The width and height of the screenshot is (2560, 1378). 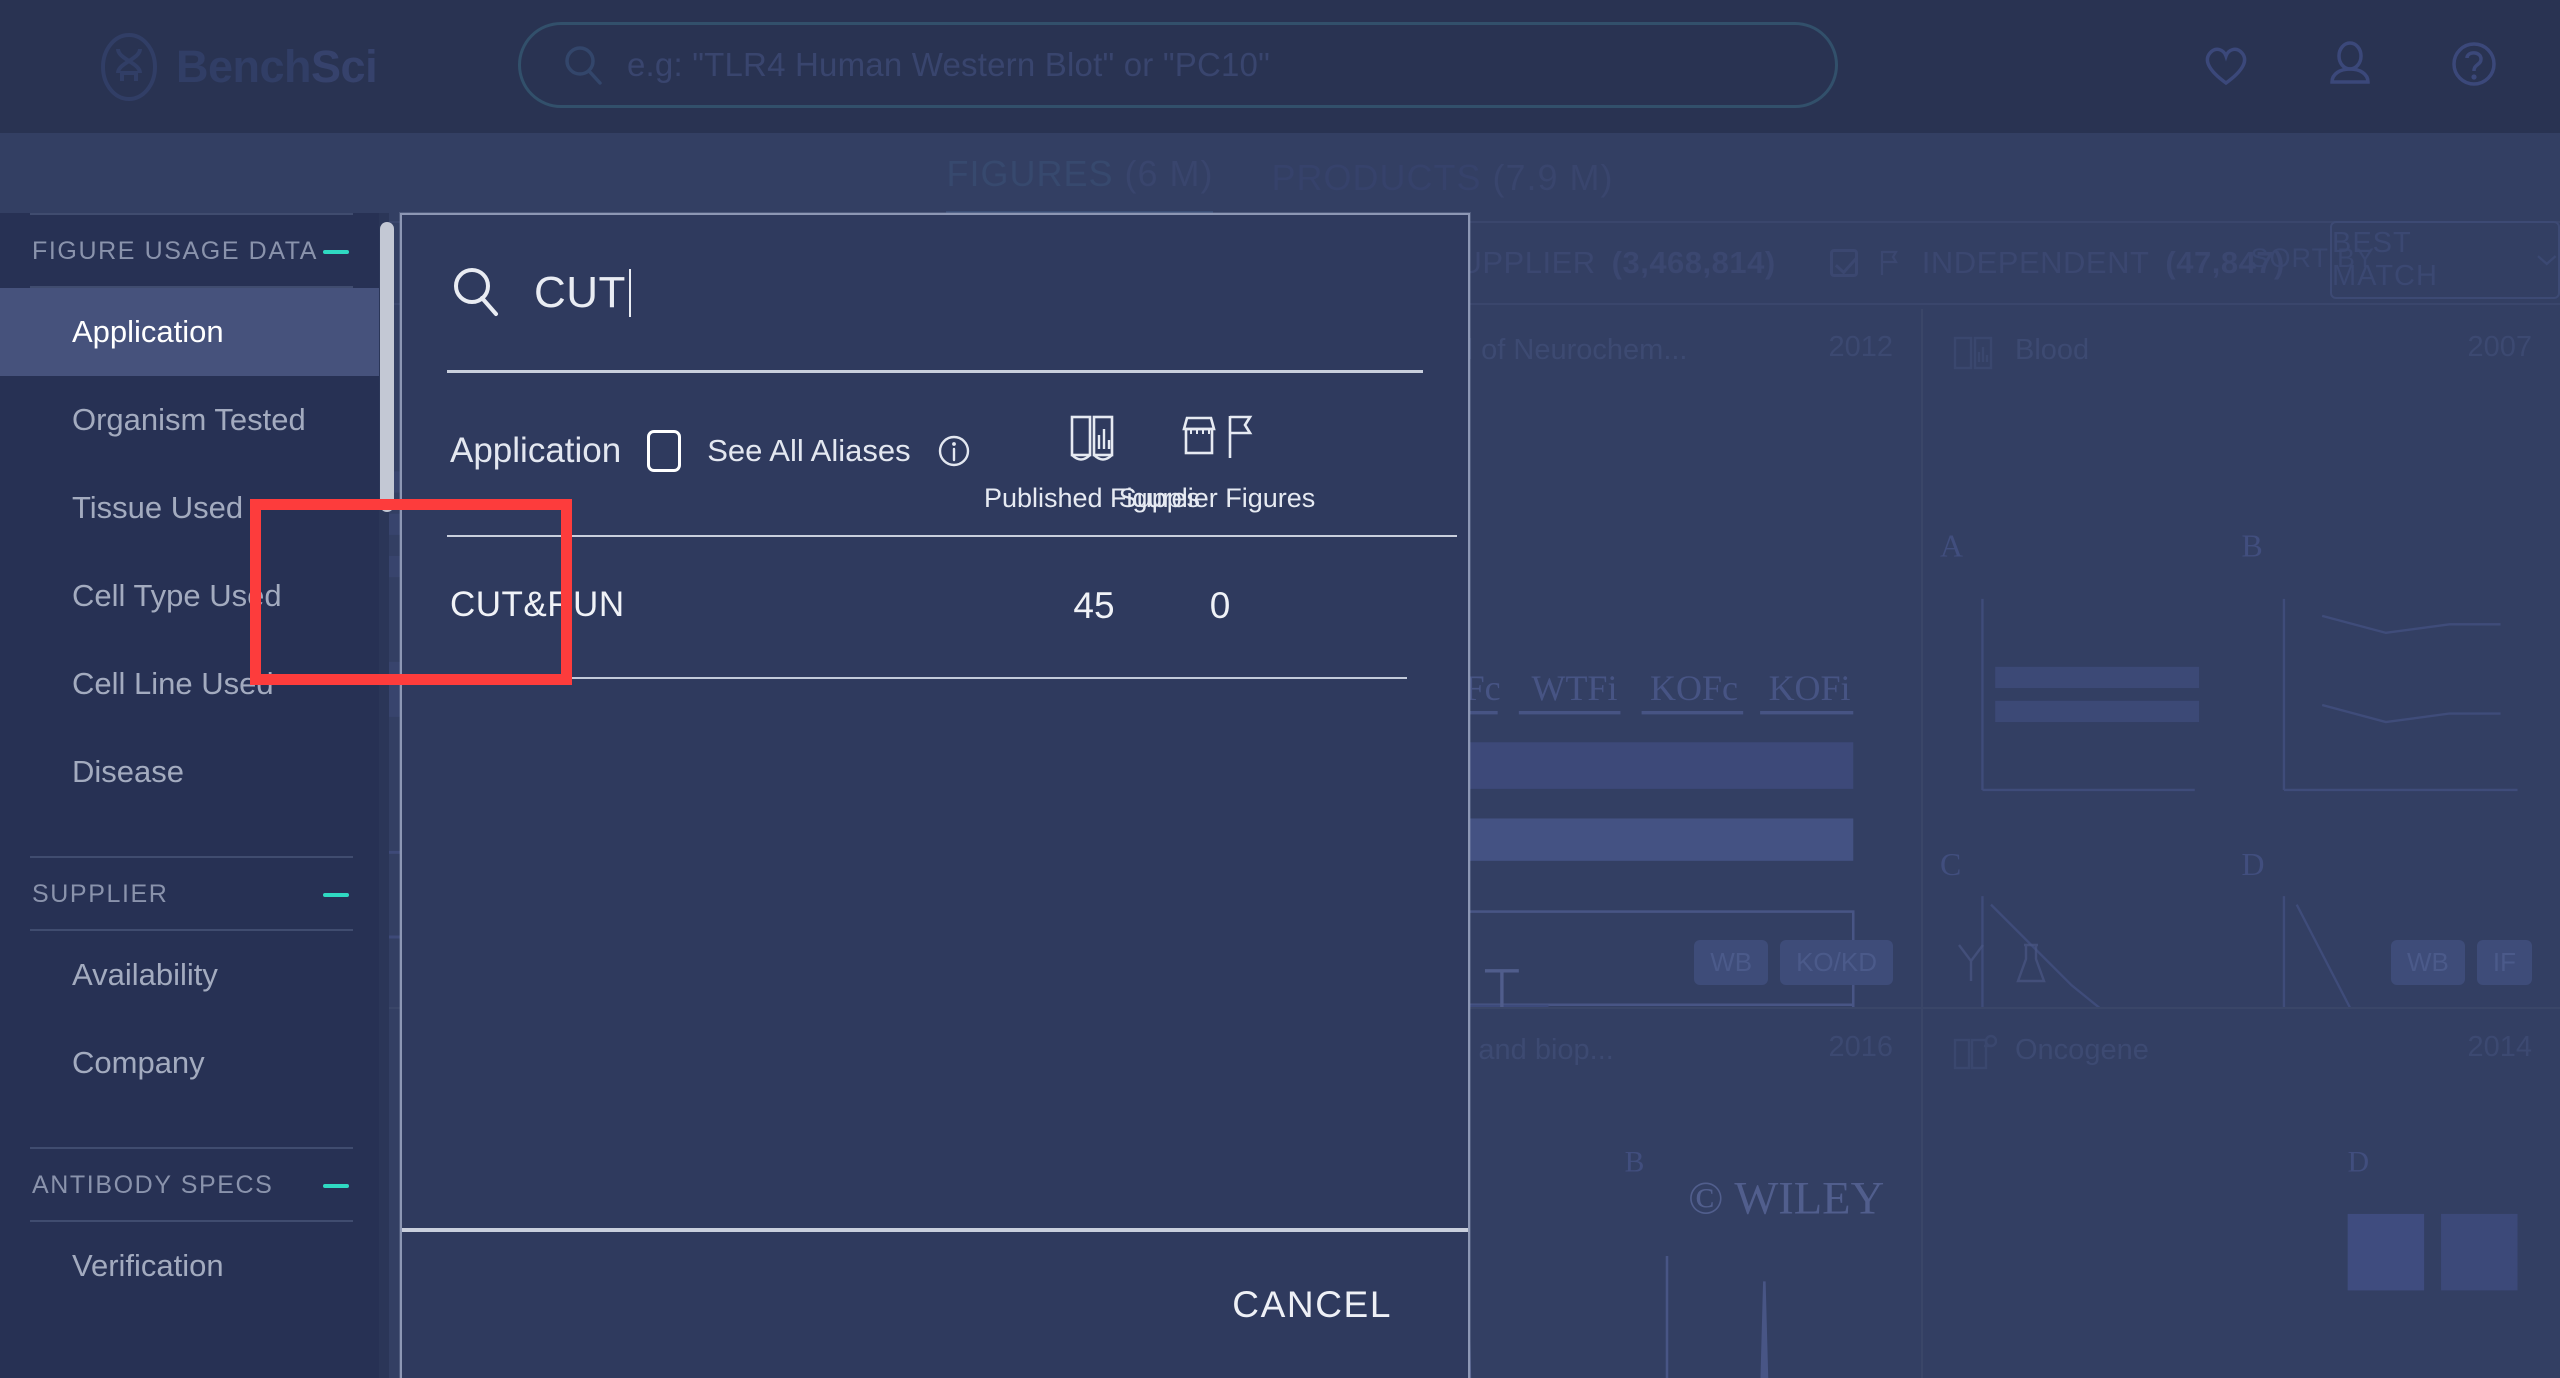 What do you see at coordinates (2445, 260) in the screenshot?
I see `sort-by-dropdown: BEST MATCH` at bounding box center [2445, 260].